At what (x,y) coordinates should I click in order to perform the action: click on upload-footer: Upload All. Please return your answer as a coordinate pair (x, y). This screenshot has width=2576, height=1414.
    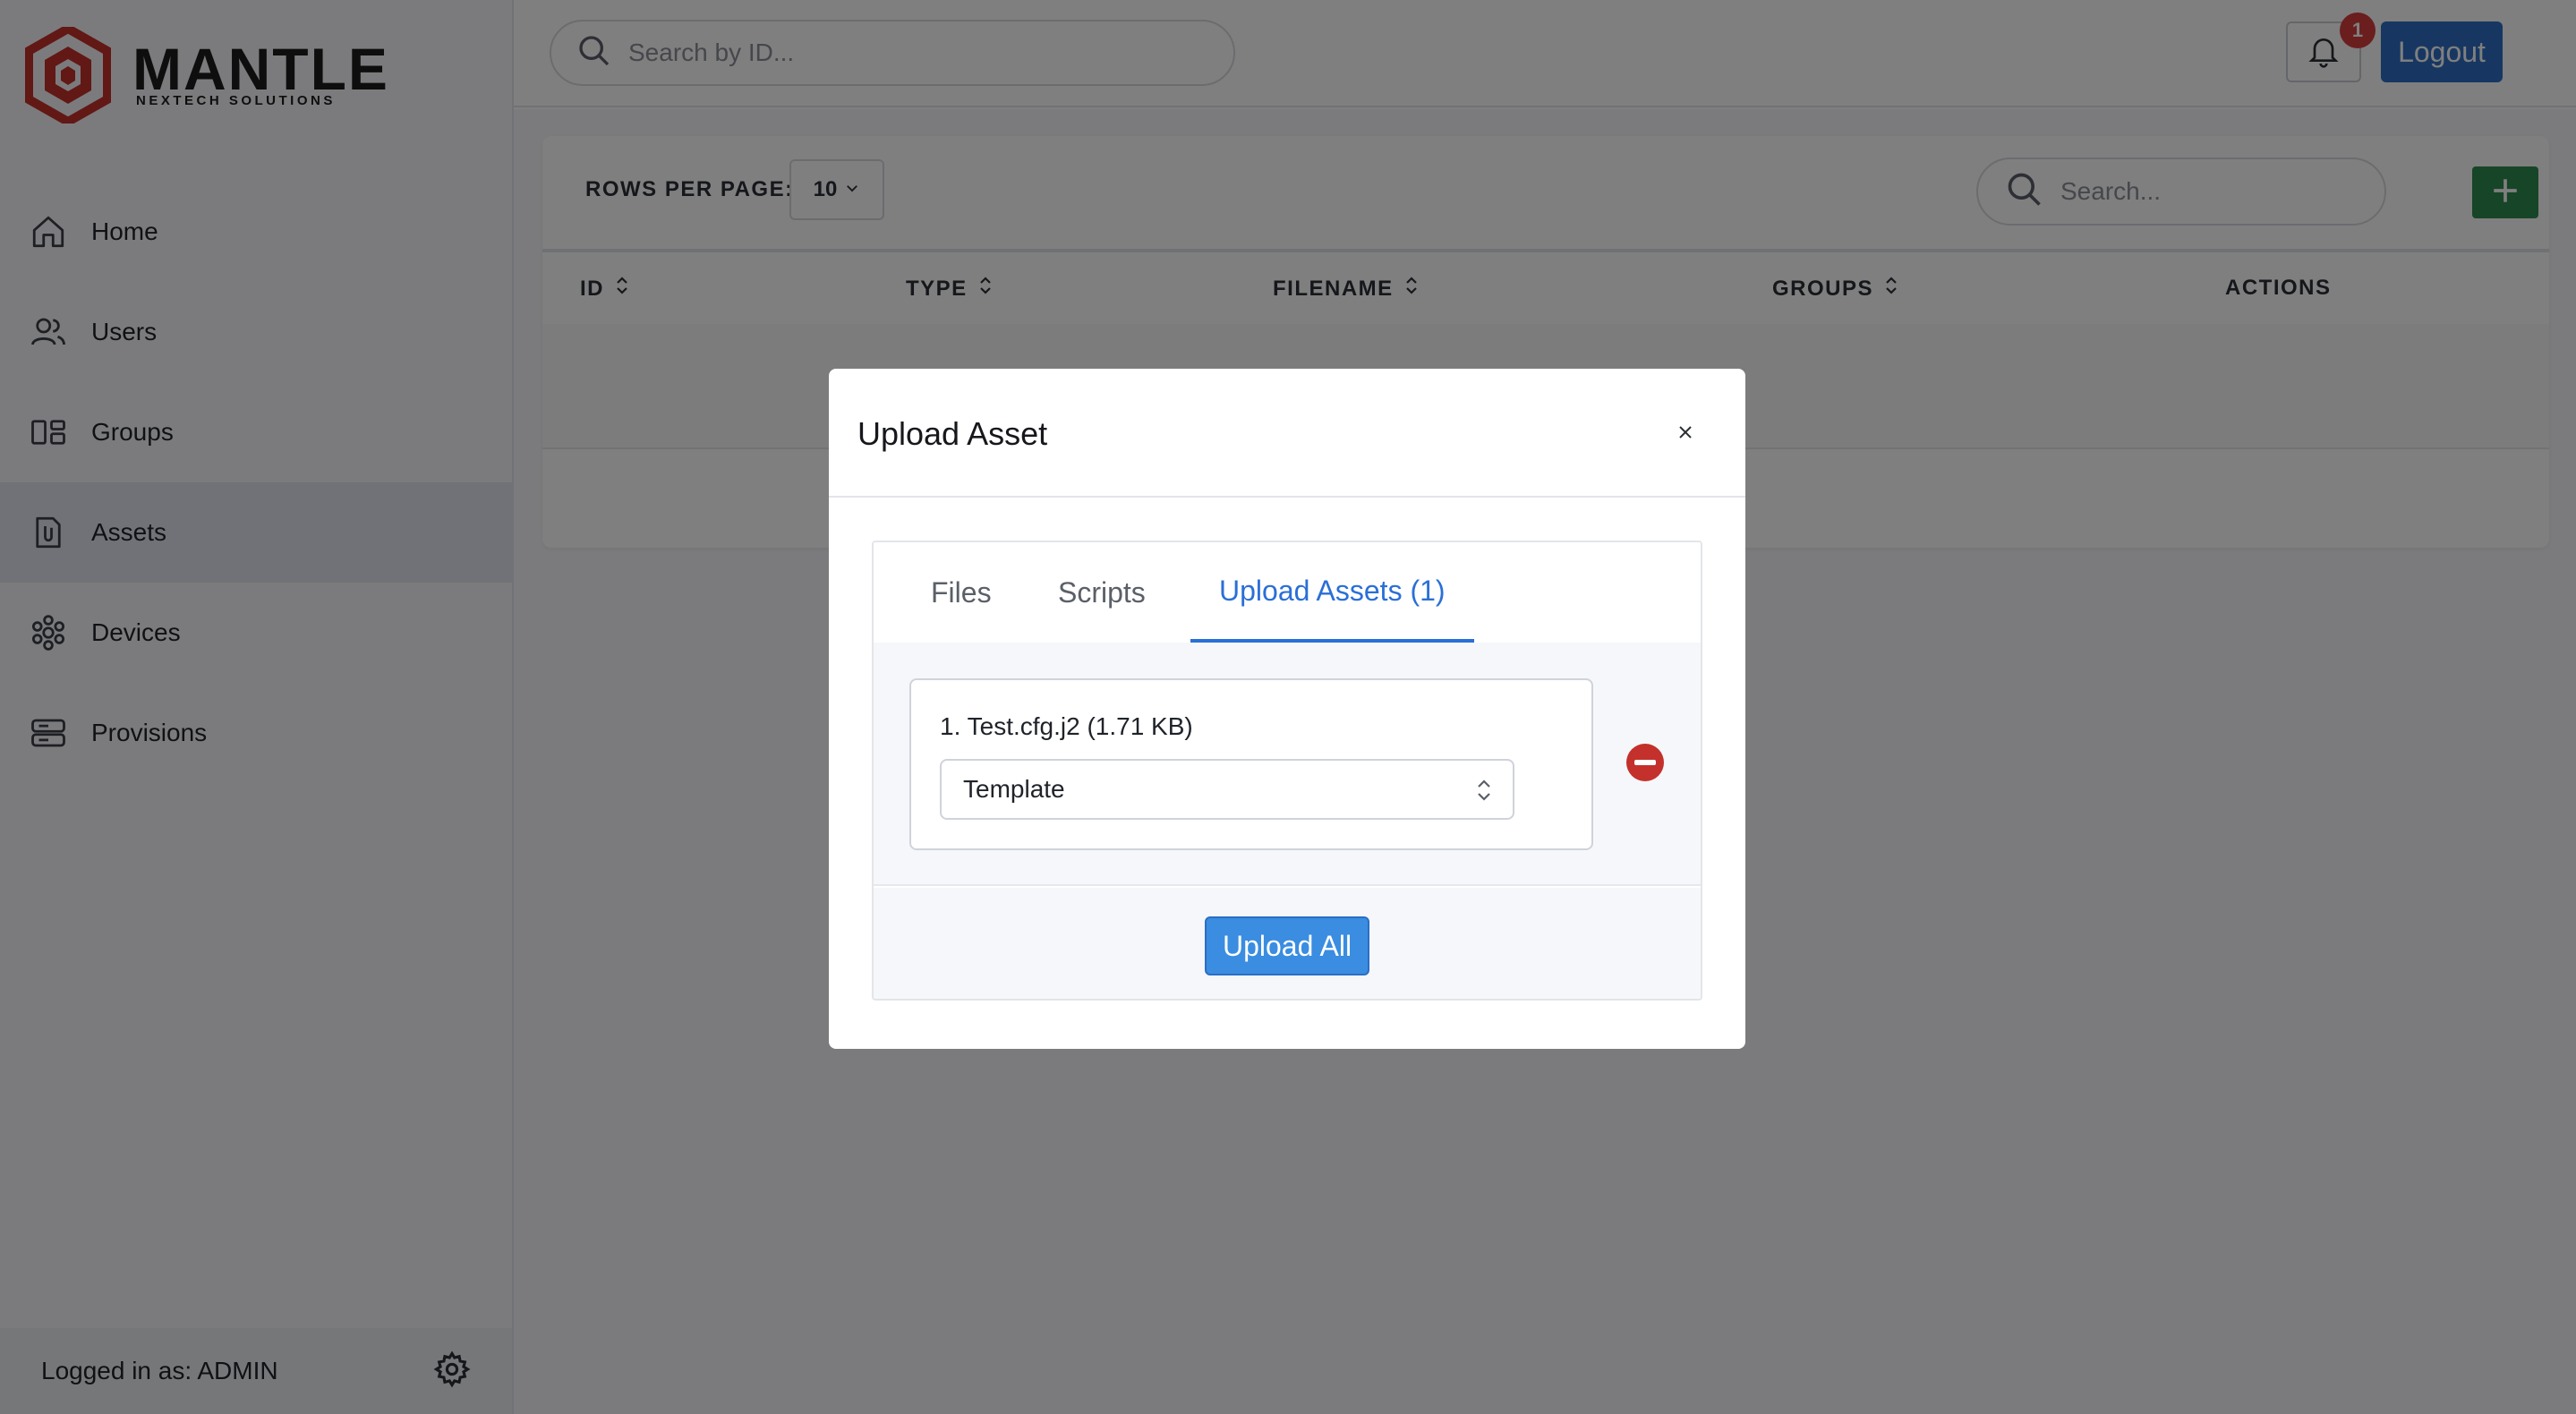
    Looking at the image, I should click on (1287, 943).